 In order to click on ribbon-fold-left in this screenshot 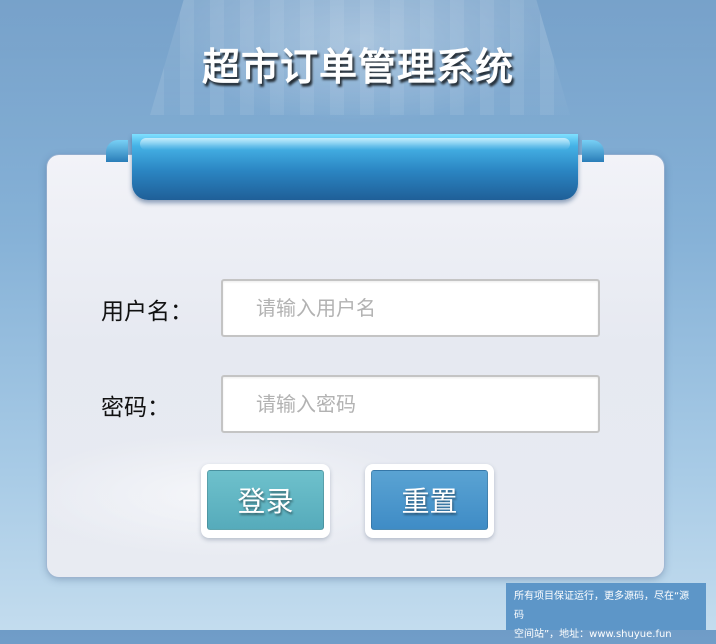, I will do `click(117, 151)`.